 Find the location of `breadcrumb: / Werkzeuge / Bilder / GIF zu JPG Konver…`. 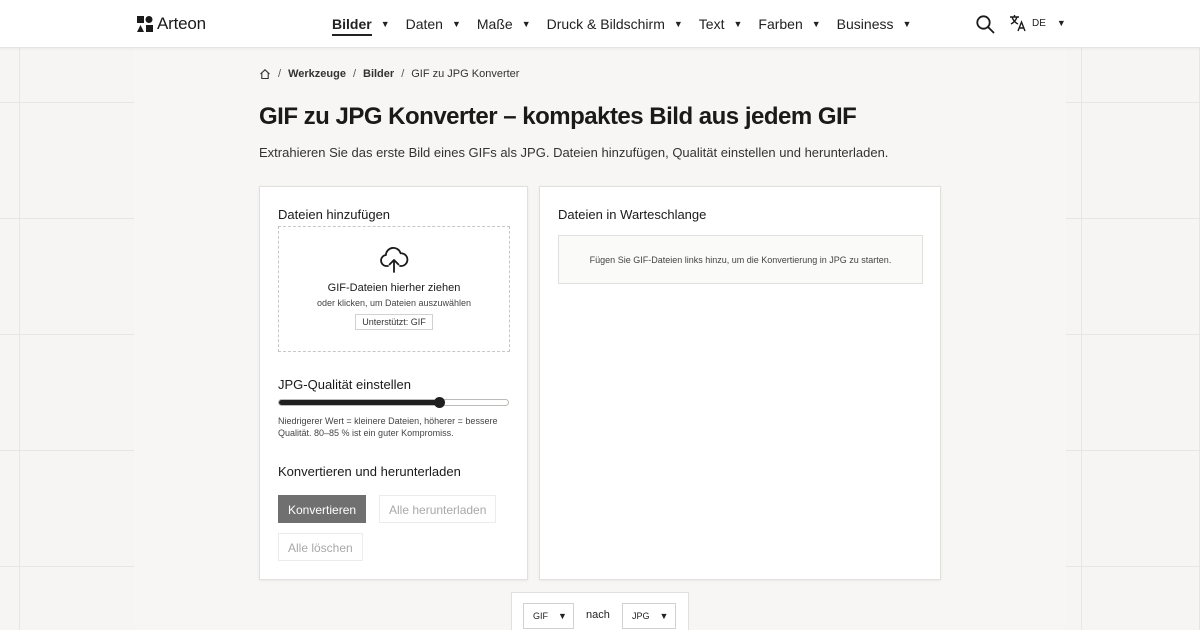

breadcrumb: / Werkzeuge / Bilder / GIF zu JPG Konver… is located at coordinates (389, 74).